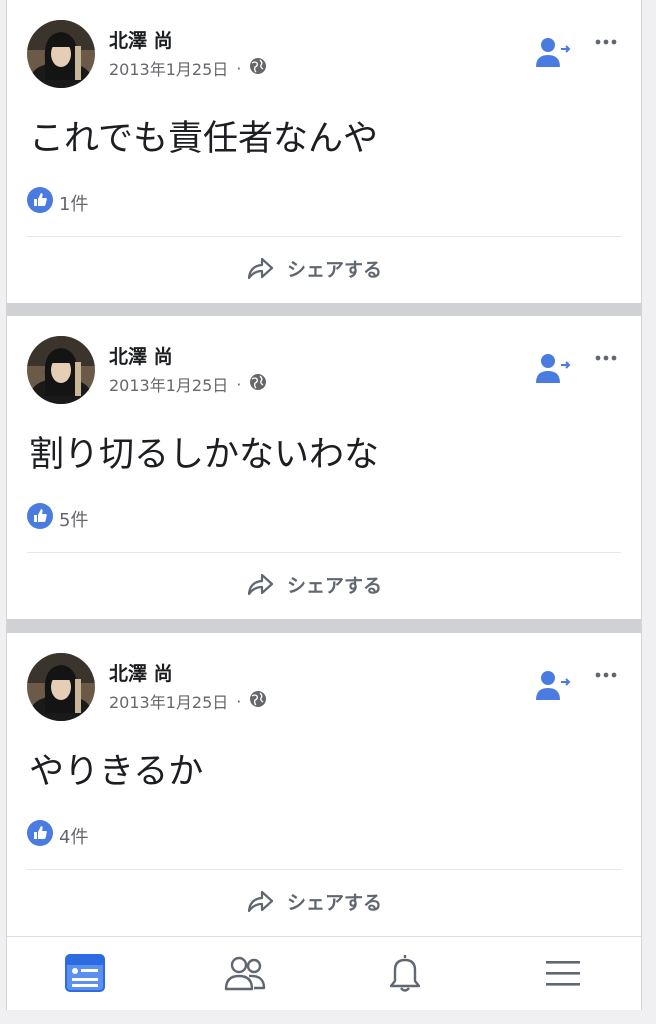 This screenshot has width=656, height=1024. I want to click on post-text: 割り切るしかないわな, so click(204, 455).